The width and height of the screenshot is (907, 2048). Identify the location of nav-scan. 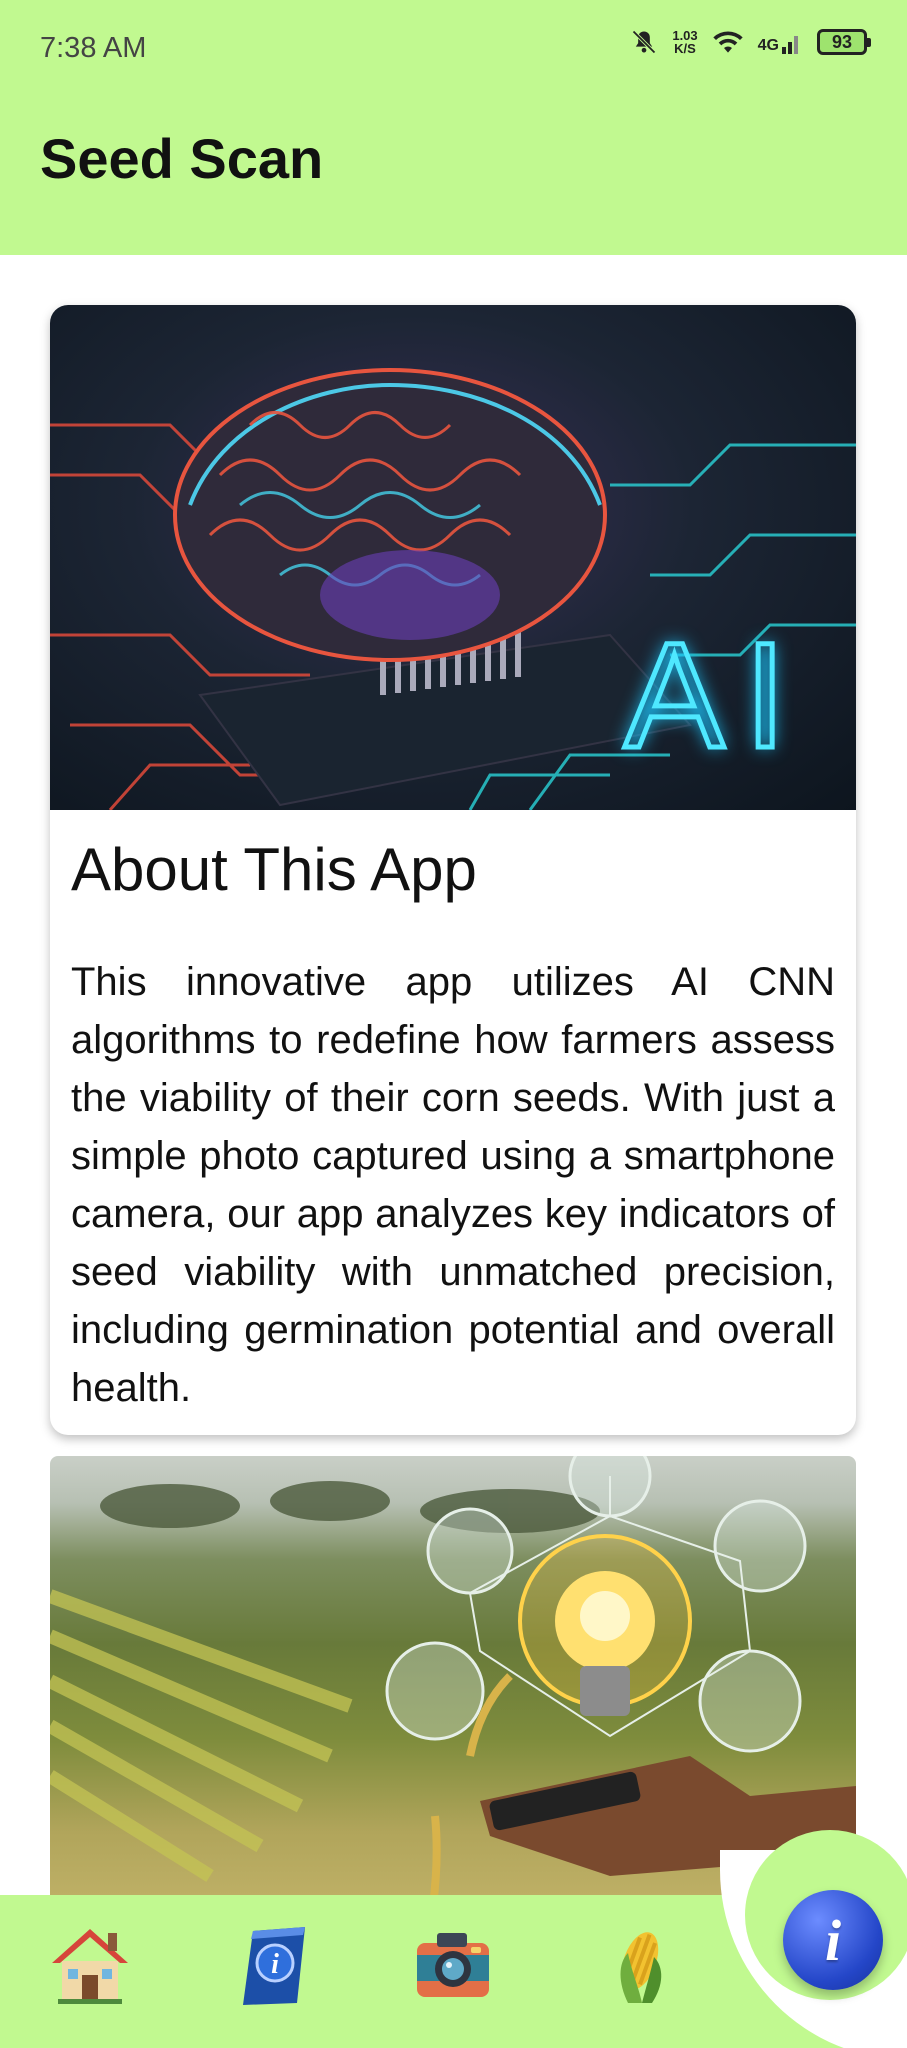
(453, 1965).